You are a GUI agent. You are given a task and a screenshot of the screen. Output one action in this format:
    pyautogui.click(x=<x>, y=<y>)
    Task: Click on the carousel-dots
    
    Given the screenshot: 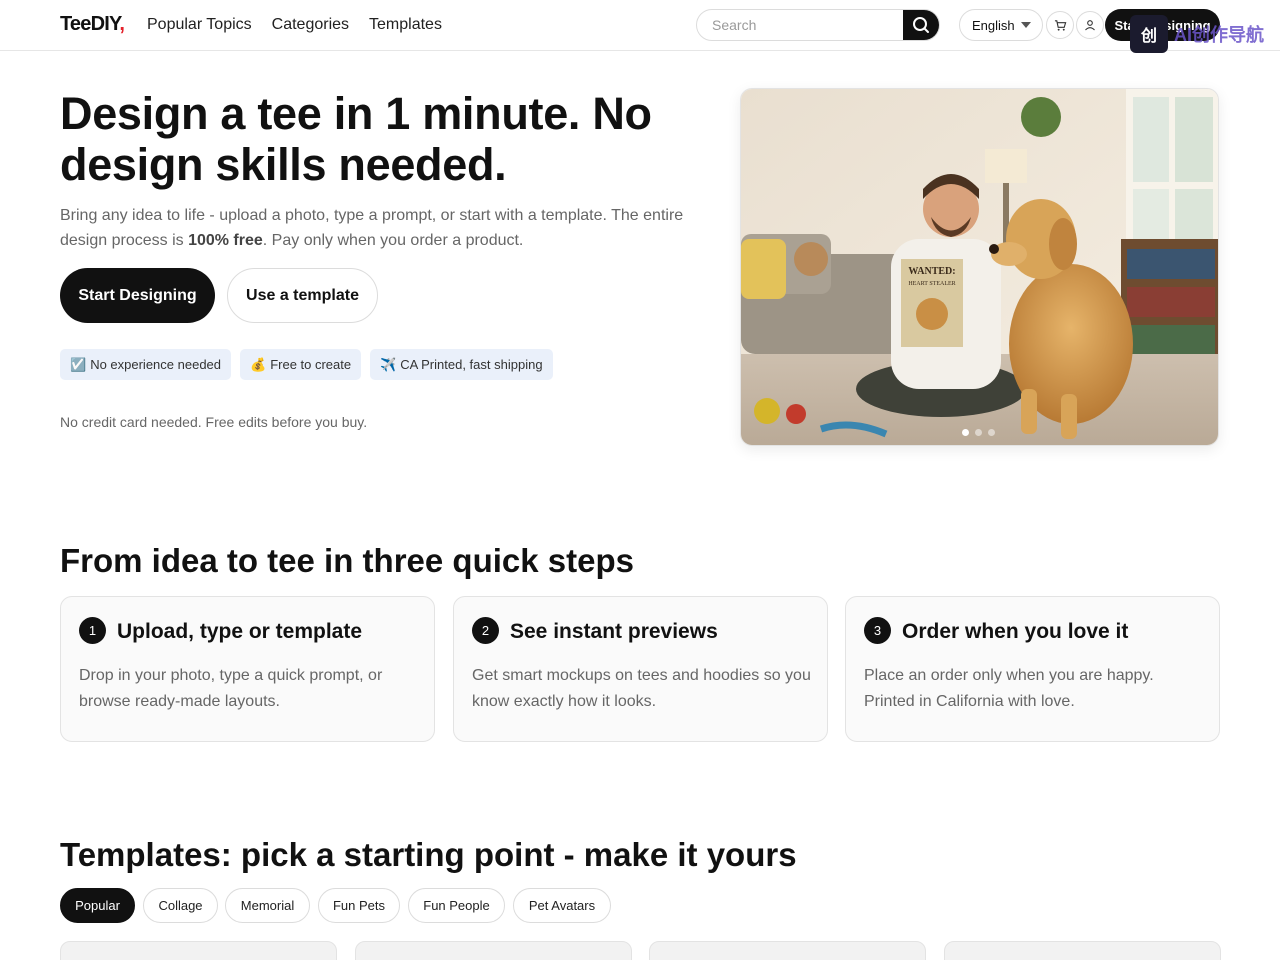 What is the action you would take?
    pyautogui.click(x=978, y=432)
    